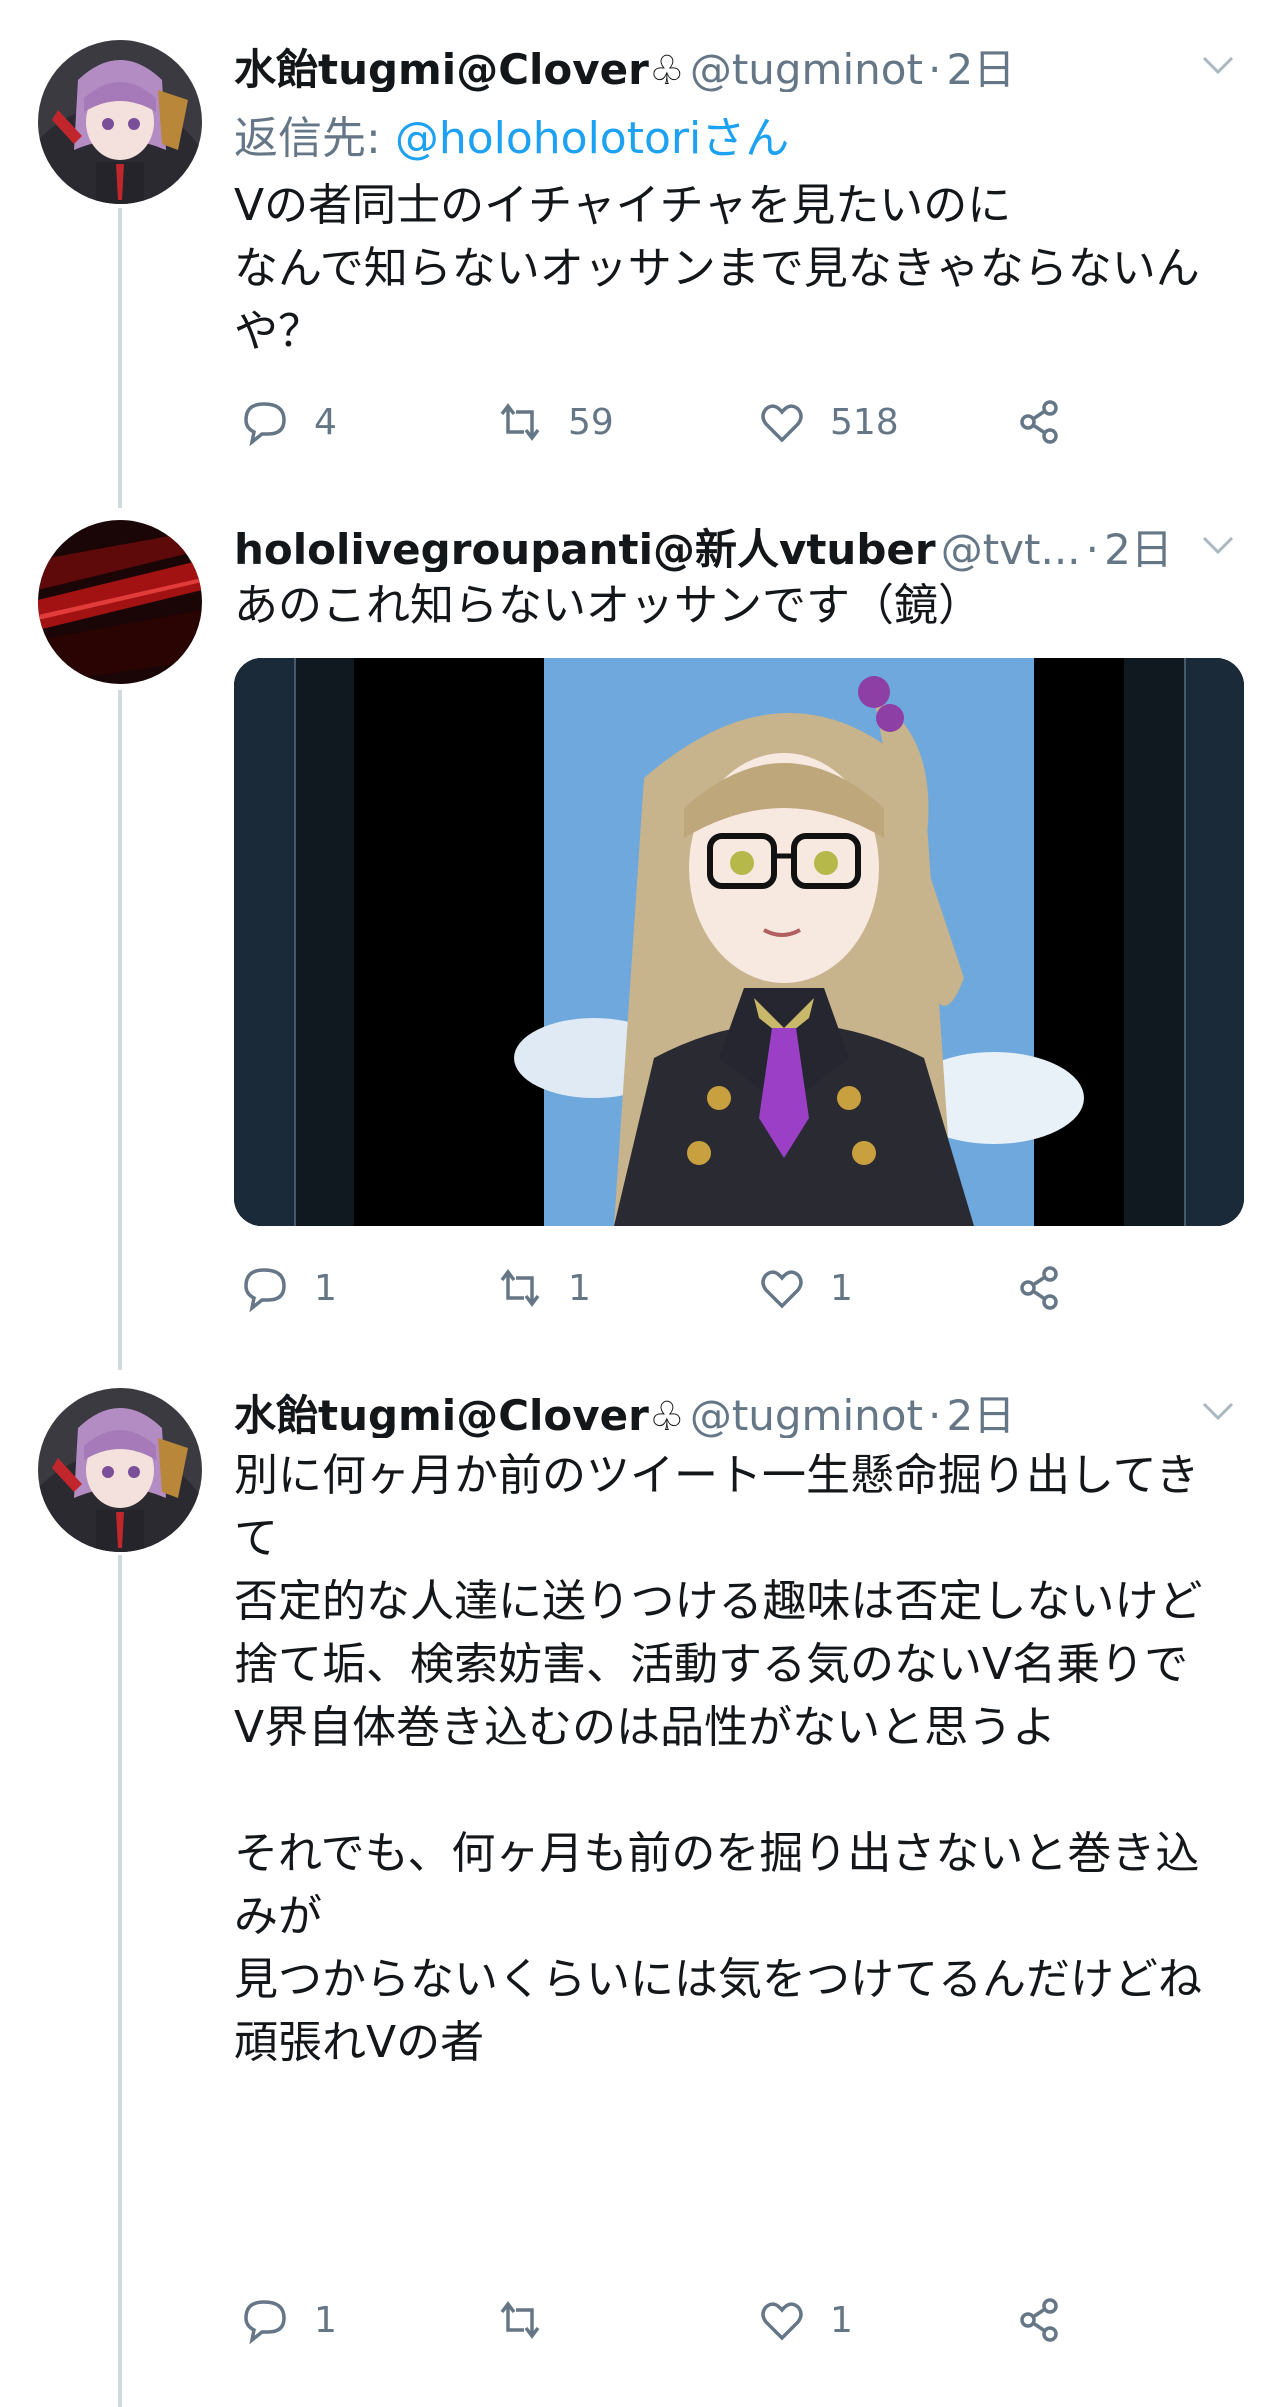 This screenshot has width=1280, height=2407. What do you see at coordinates (554, 422) in the screenshot?
I see `retweet-button: 59` at bounding box center [554, 422].